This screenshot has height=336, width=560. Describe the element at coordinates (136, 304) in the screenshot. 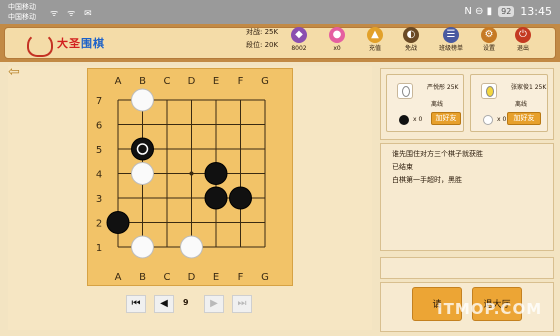

I see `first-move-button: ⏮` at that location.